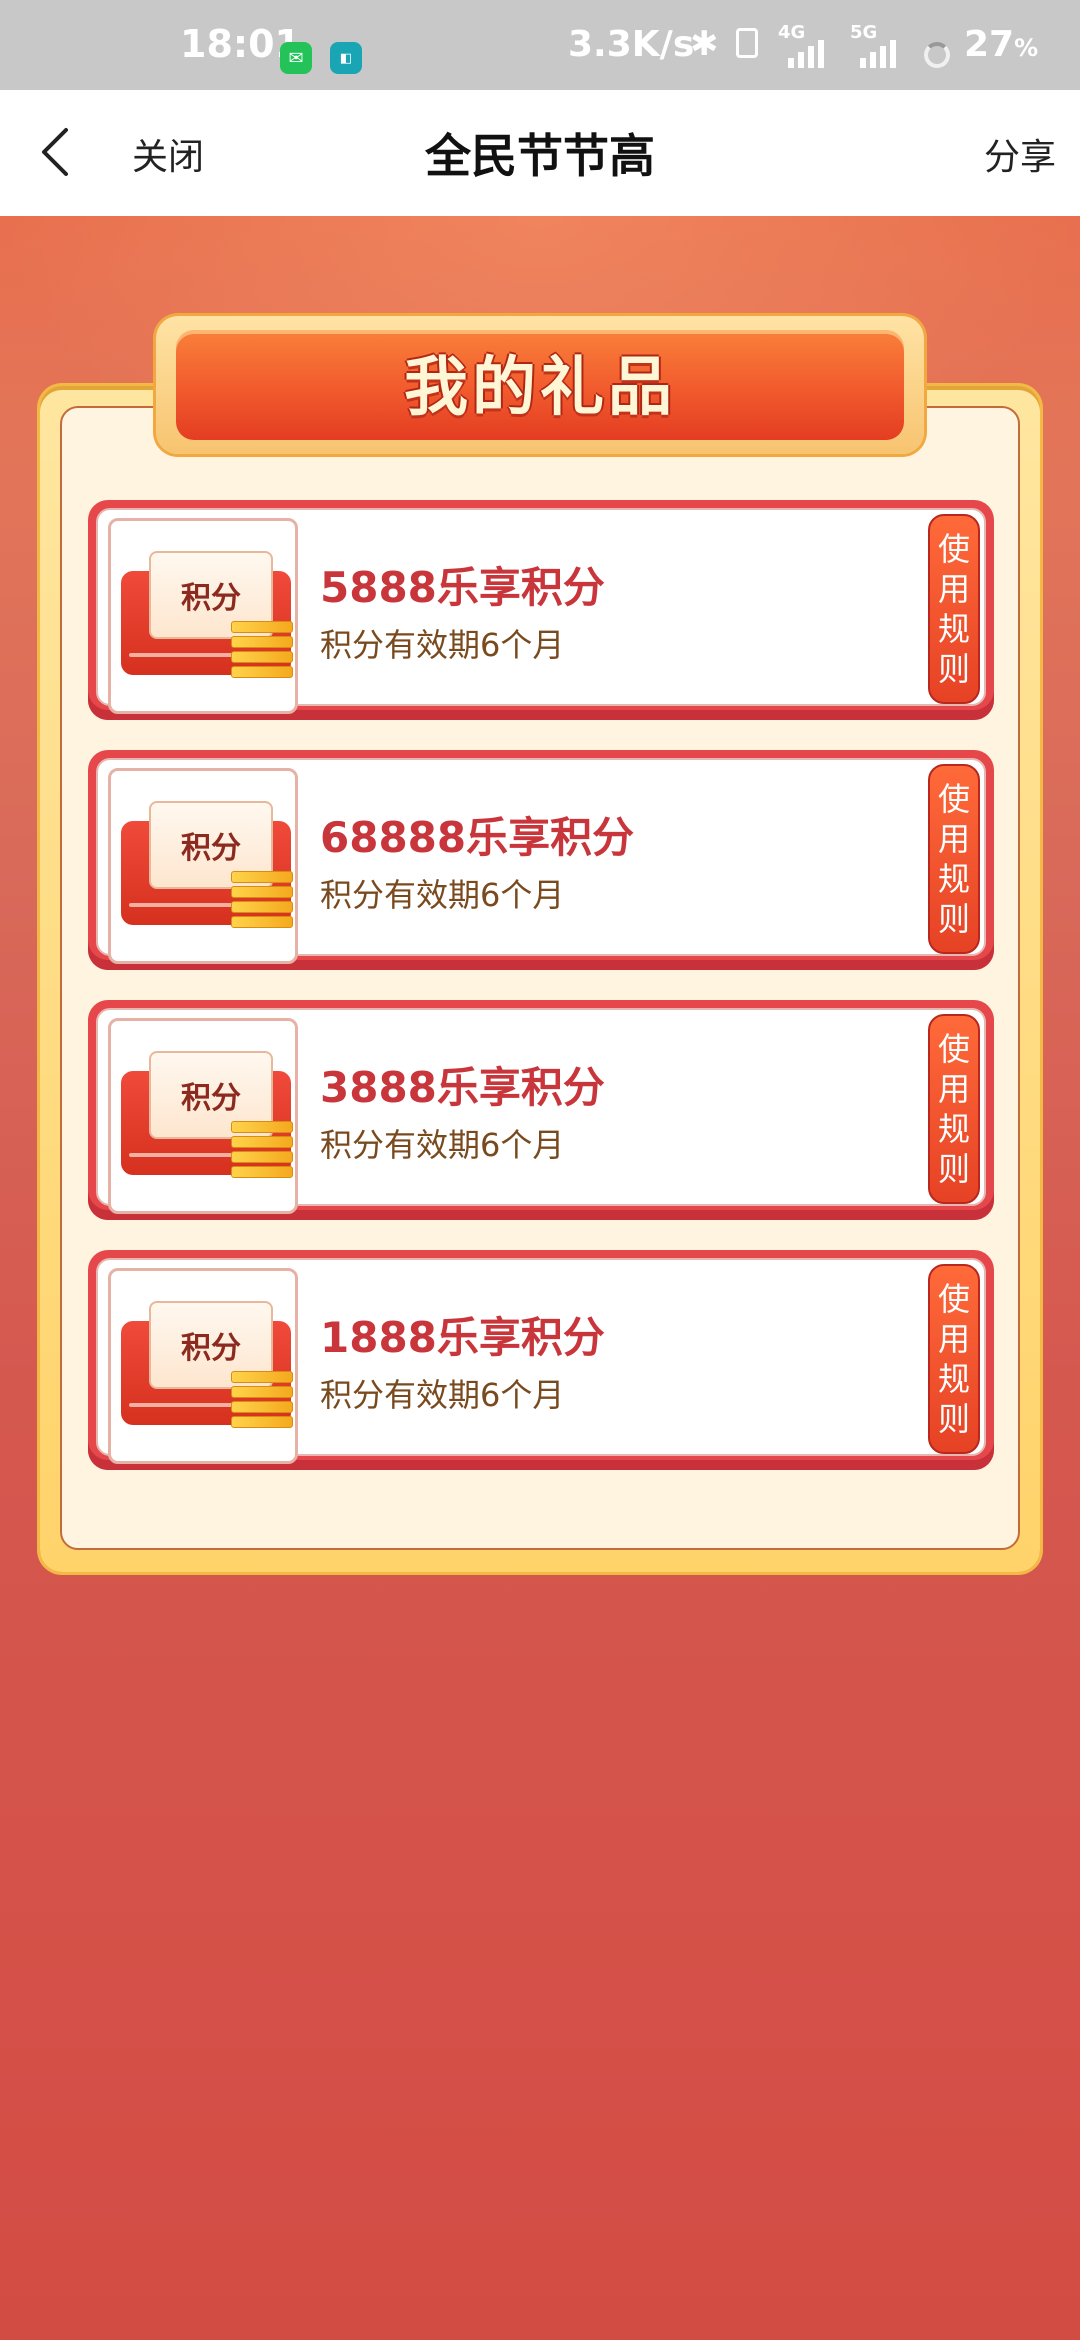 The height and width of the screenshot is (2340, 1080). I want to click on vibrate-icon, so click(747, 43).